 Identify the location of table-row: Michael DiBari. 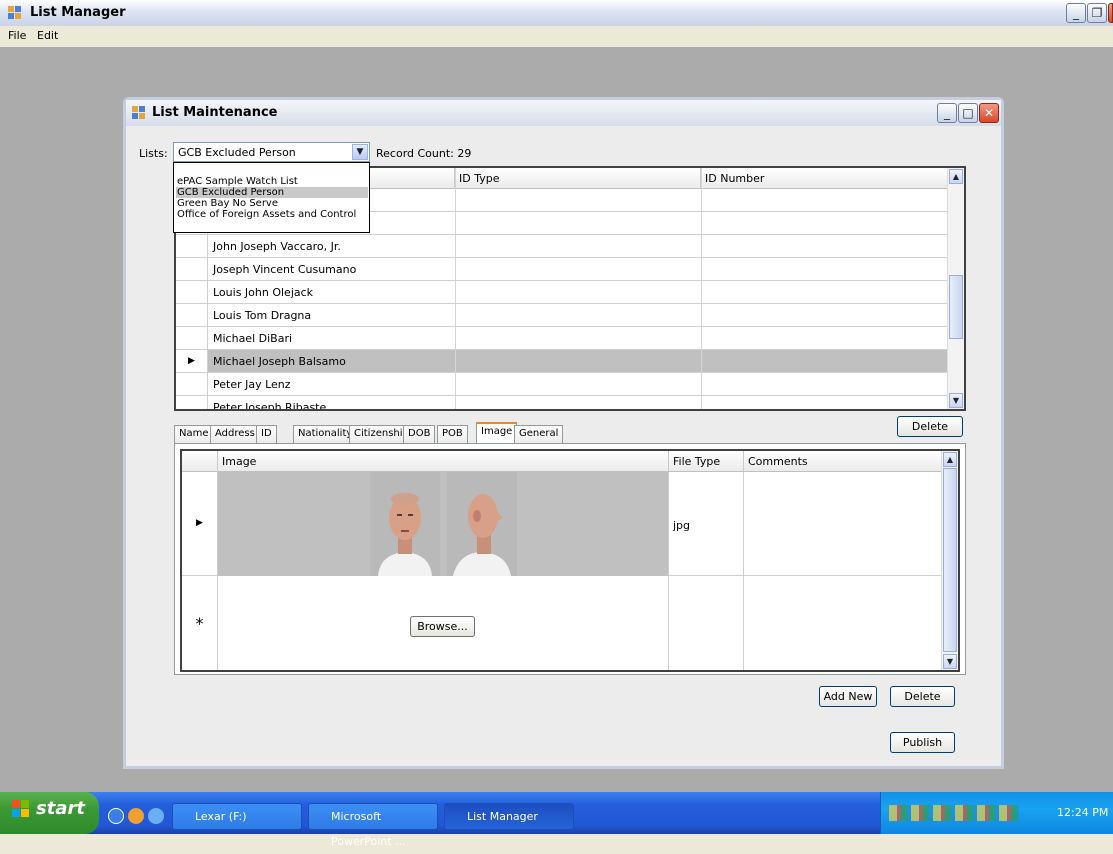
(562, 338).